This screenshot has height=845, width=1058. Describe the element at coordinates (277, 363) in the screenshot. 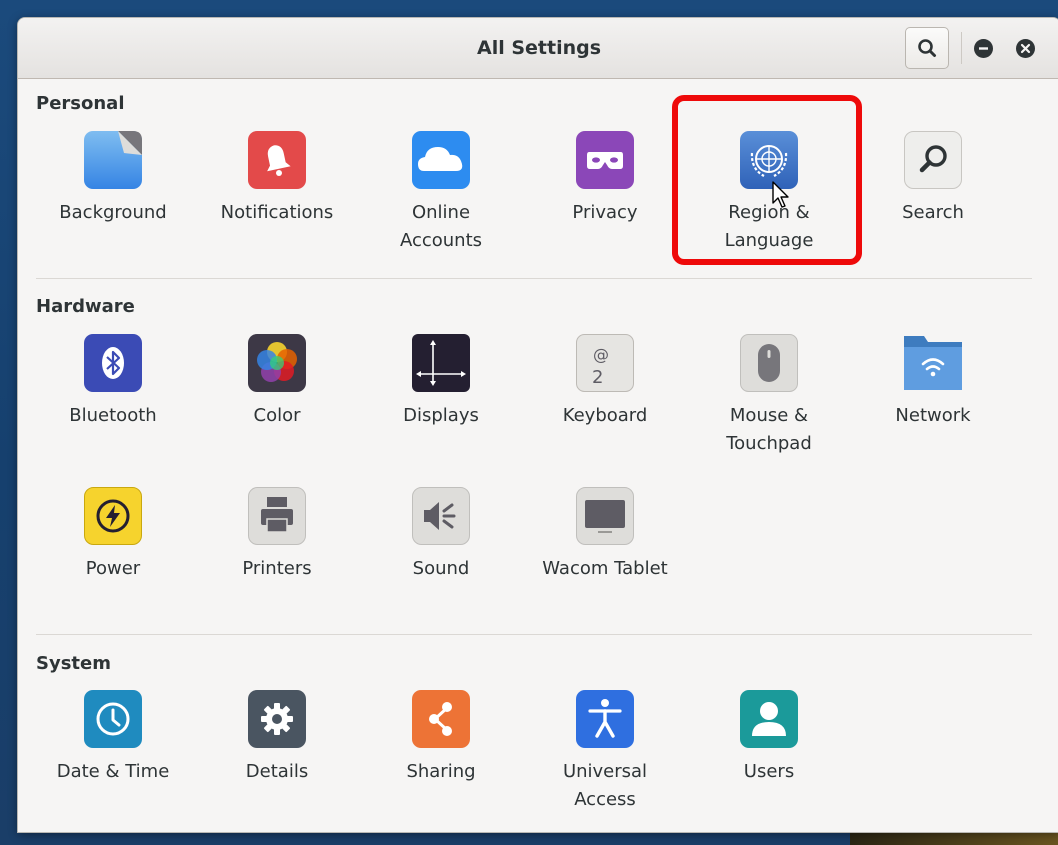

I see `color-wheel-icon` at that location.